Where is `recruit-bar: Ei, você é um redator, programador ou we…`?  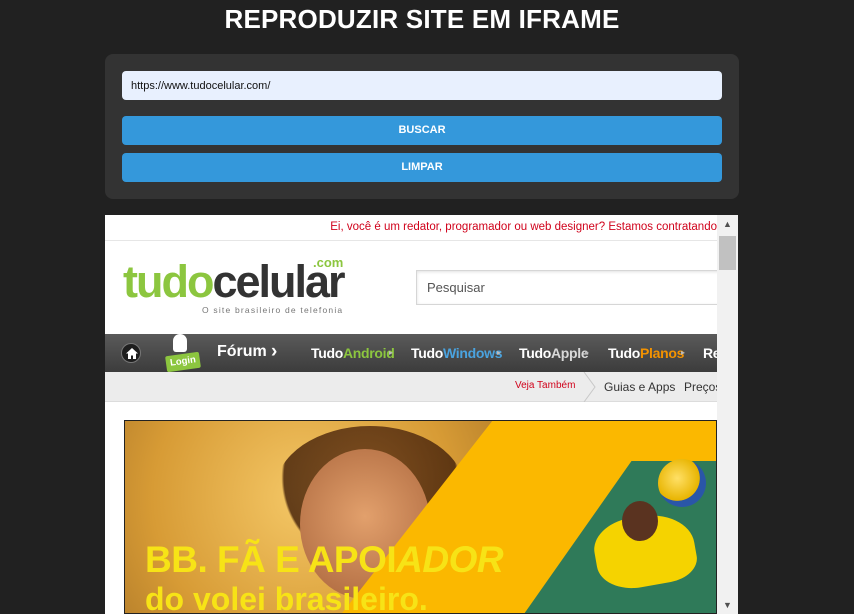
recruit-bar: Ei, você é um redator, programador ou we… is located at coordinates (411, 228).